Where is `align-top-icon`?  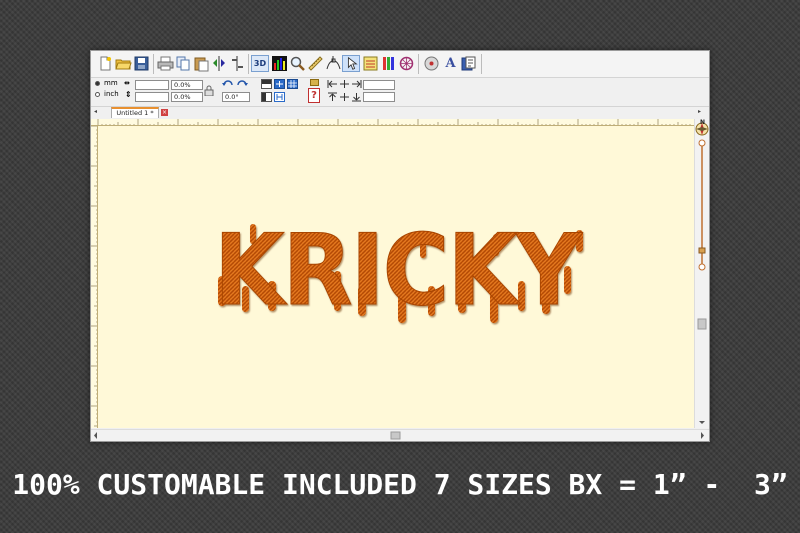 align-top-icon is located at coordinates (266, 84).